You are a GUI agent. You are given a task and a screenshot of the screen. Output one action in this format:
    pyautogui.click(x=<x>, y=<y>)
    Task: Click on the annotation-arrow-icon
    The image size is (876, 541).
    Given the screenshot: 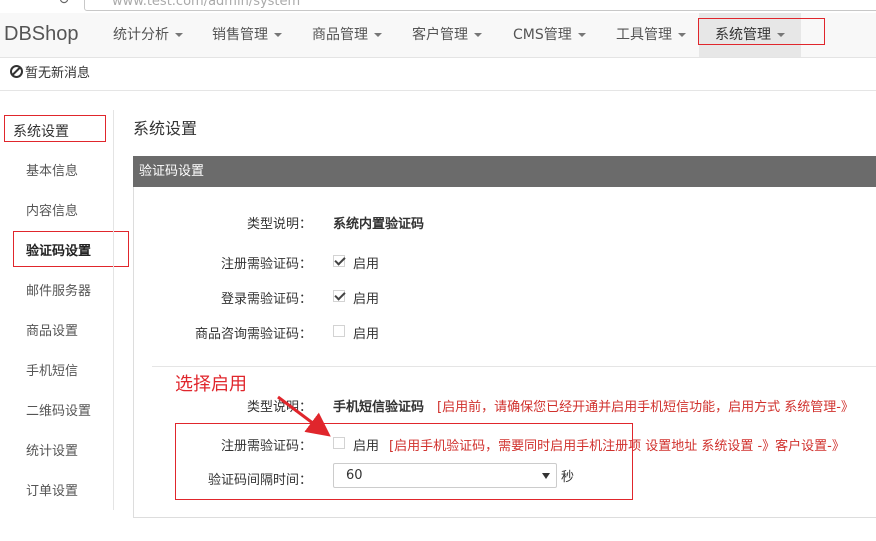 What is the action you would take?
    pyautogui.click(x=304, y=416)
    